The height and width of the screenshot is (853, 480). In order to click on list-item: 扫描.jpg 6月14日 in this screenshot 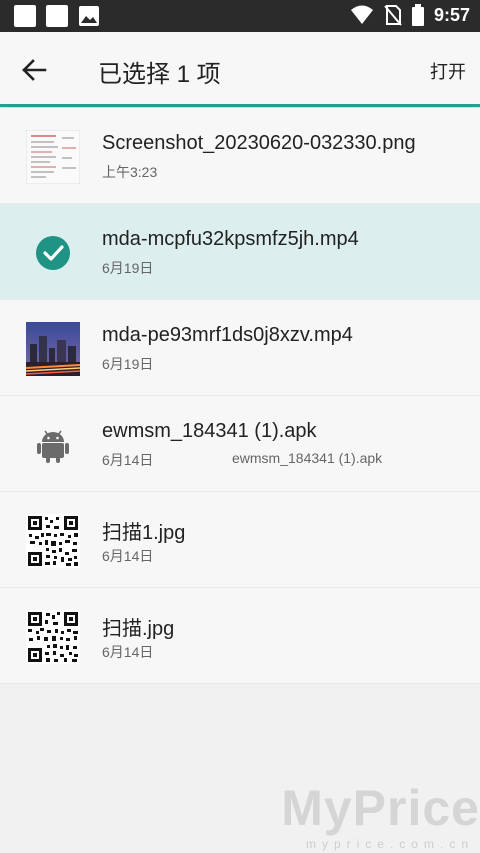, I will do `click(240, 636)`.